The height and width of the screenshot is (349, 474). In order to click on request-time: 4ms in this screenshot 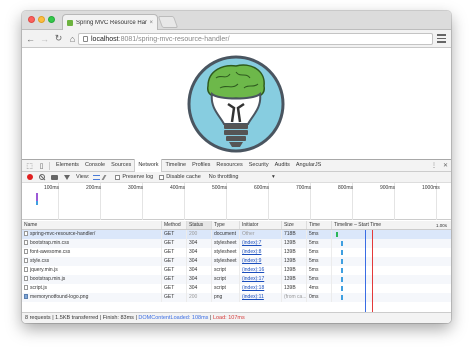, I will do `click(319, 288)`.